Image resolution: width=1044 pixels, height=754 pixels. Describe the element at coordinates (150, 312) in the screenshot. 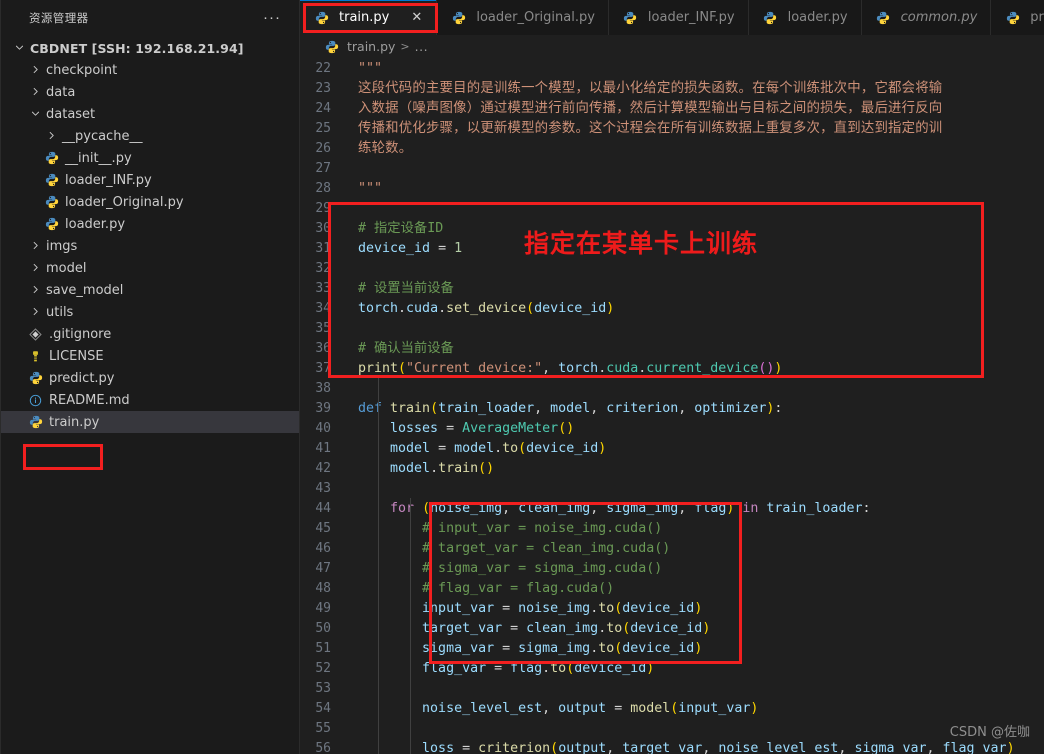

I see `tree-item-utils: utils` at that location.